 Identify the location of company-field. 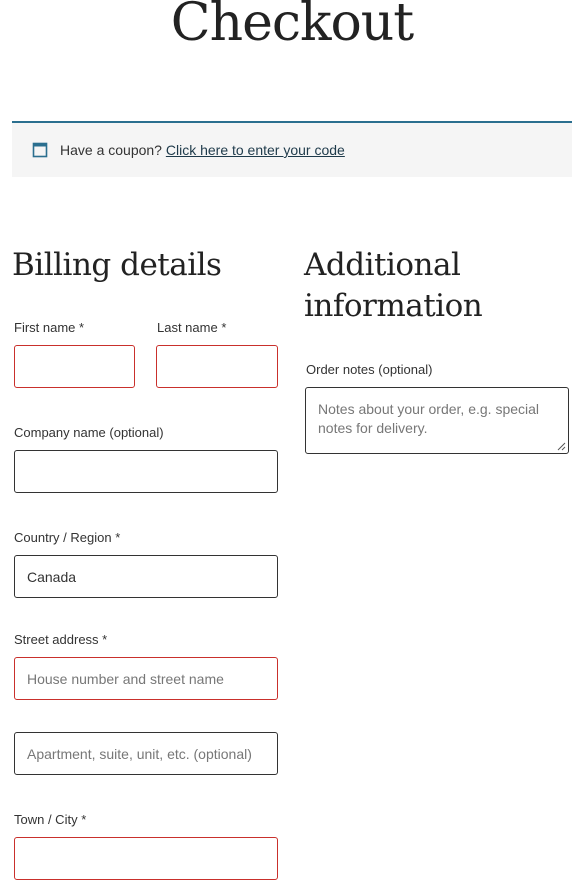
(146, 471).